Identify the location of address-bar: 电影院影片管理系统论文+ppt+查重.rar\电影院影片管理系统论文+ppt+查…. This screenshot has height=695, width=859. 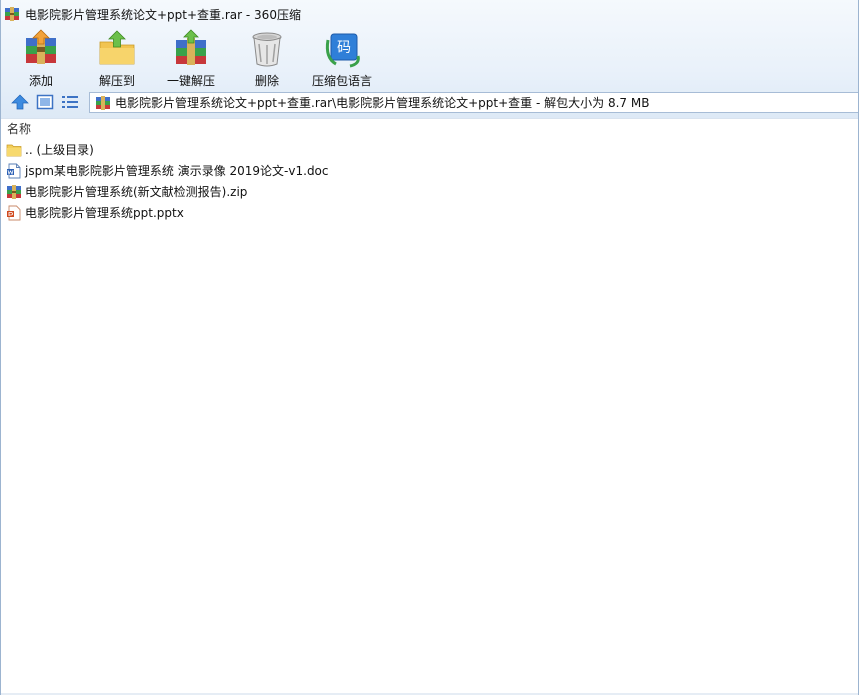
(429, 102).